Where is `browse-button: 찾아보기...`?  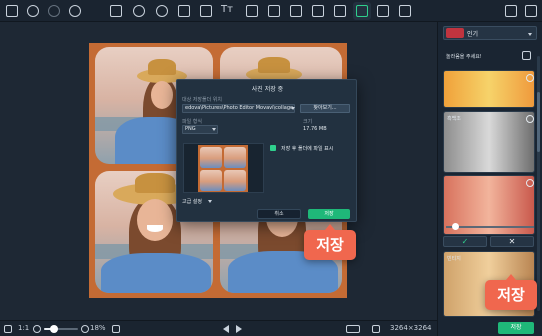 browse-button: 찾아보기... is located at coordinates (325, 108).